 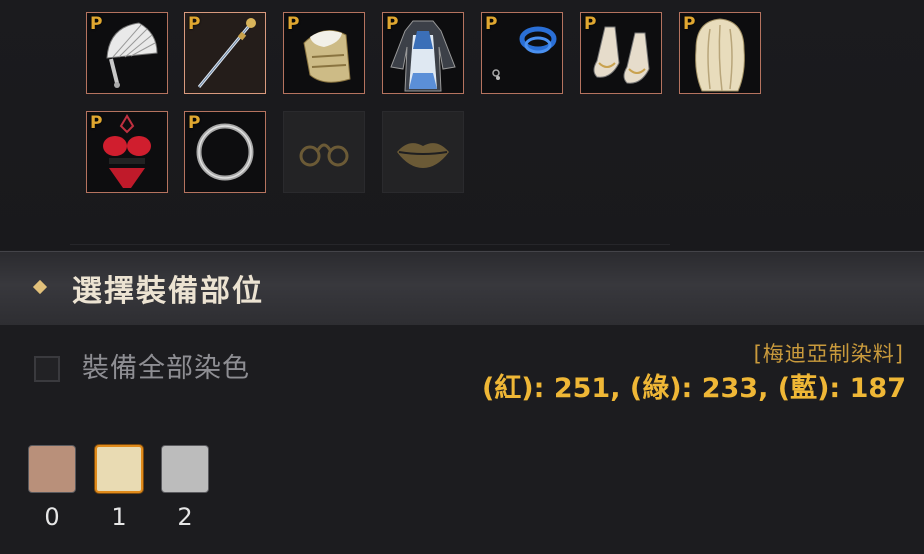 What do you see at coordinates (52, 517) in the screenshot?
I see `swatch-label-0: 0` at bounding box center [52, 517].